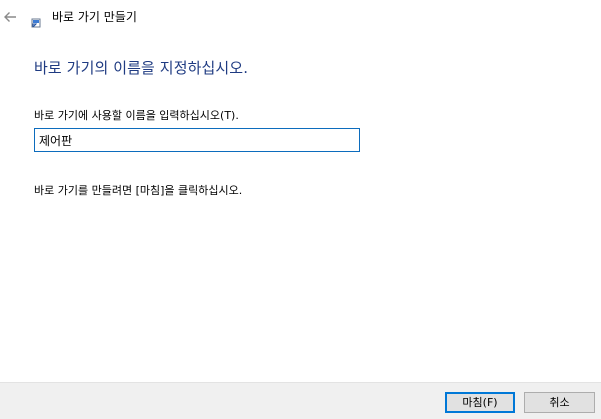  Describe the element at coordinates (300, 400) in the screenshot. I see `button-bar: 마침(F) 취소` at that location.